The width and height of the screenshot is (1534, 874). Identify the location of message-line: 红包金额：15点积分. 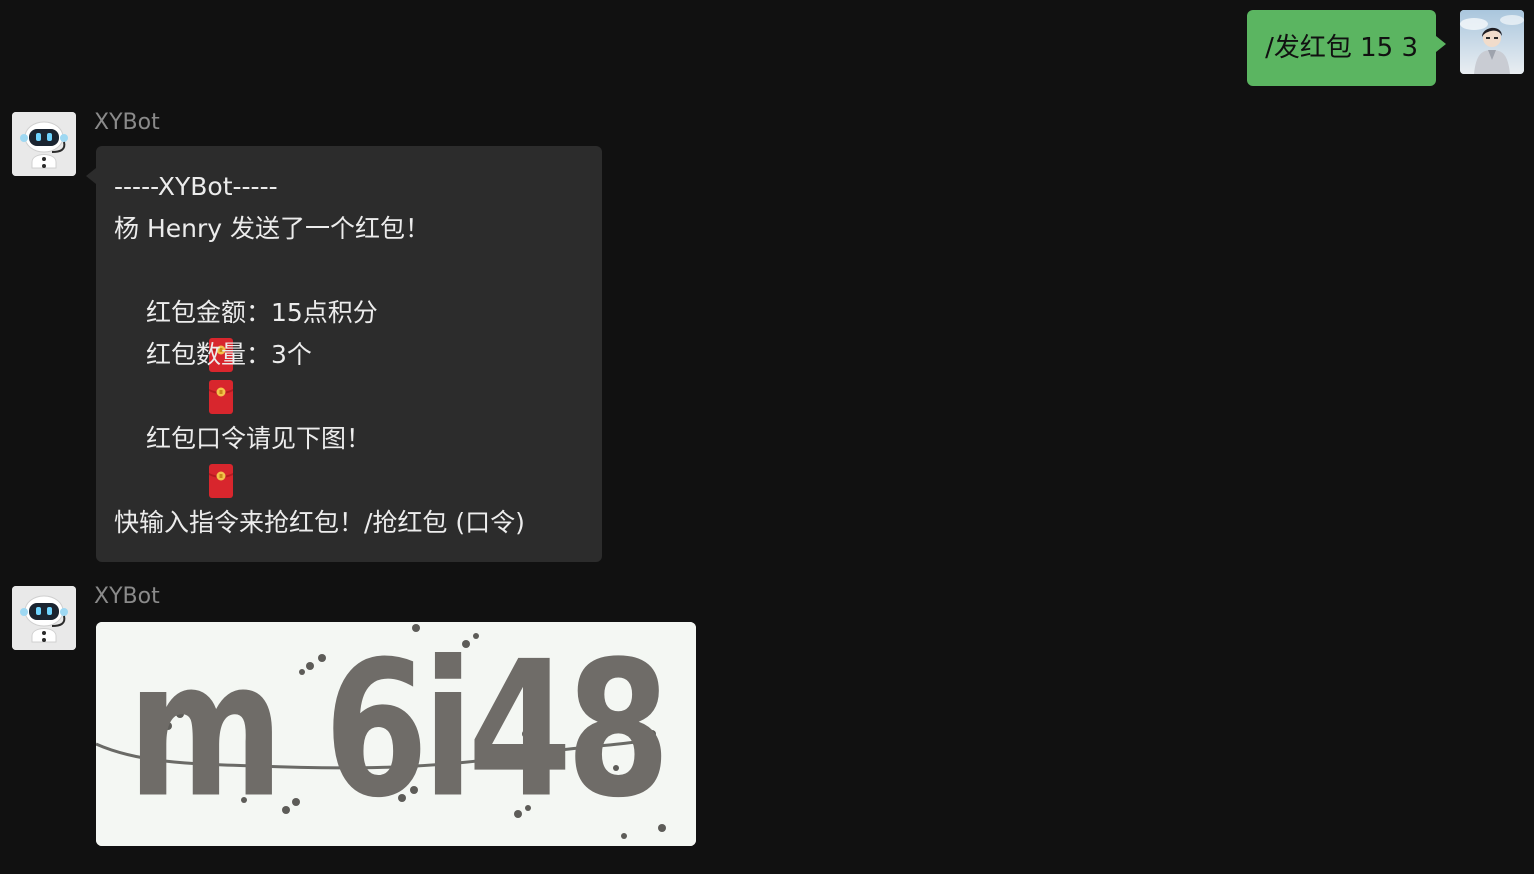
(349, 332).